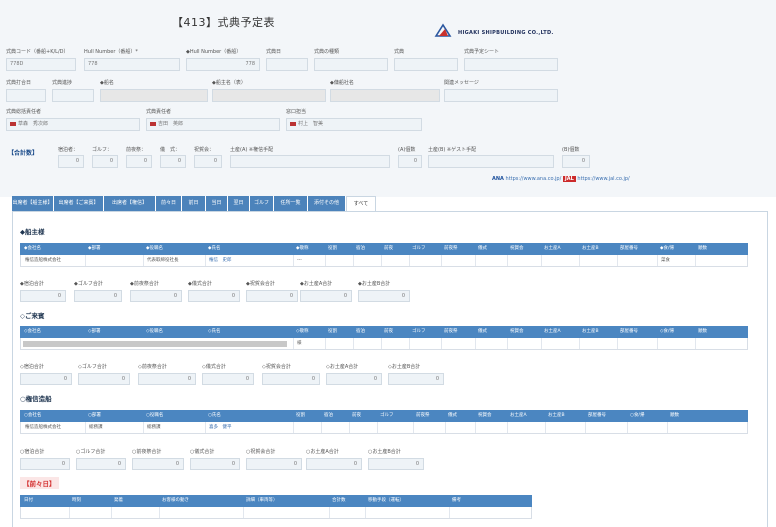 The height and width of the screenshot is (527, 776). I want to click on ana-badge: ANA, so click(498, 179).